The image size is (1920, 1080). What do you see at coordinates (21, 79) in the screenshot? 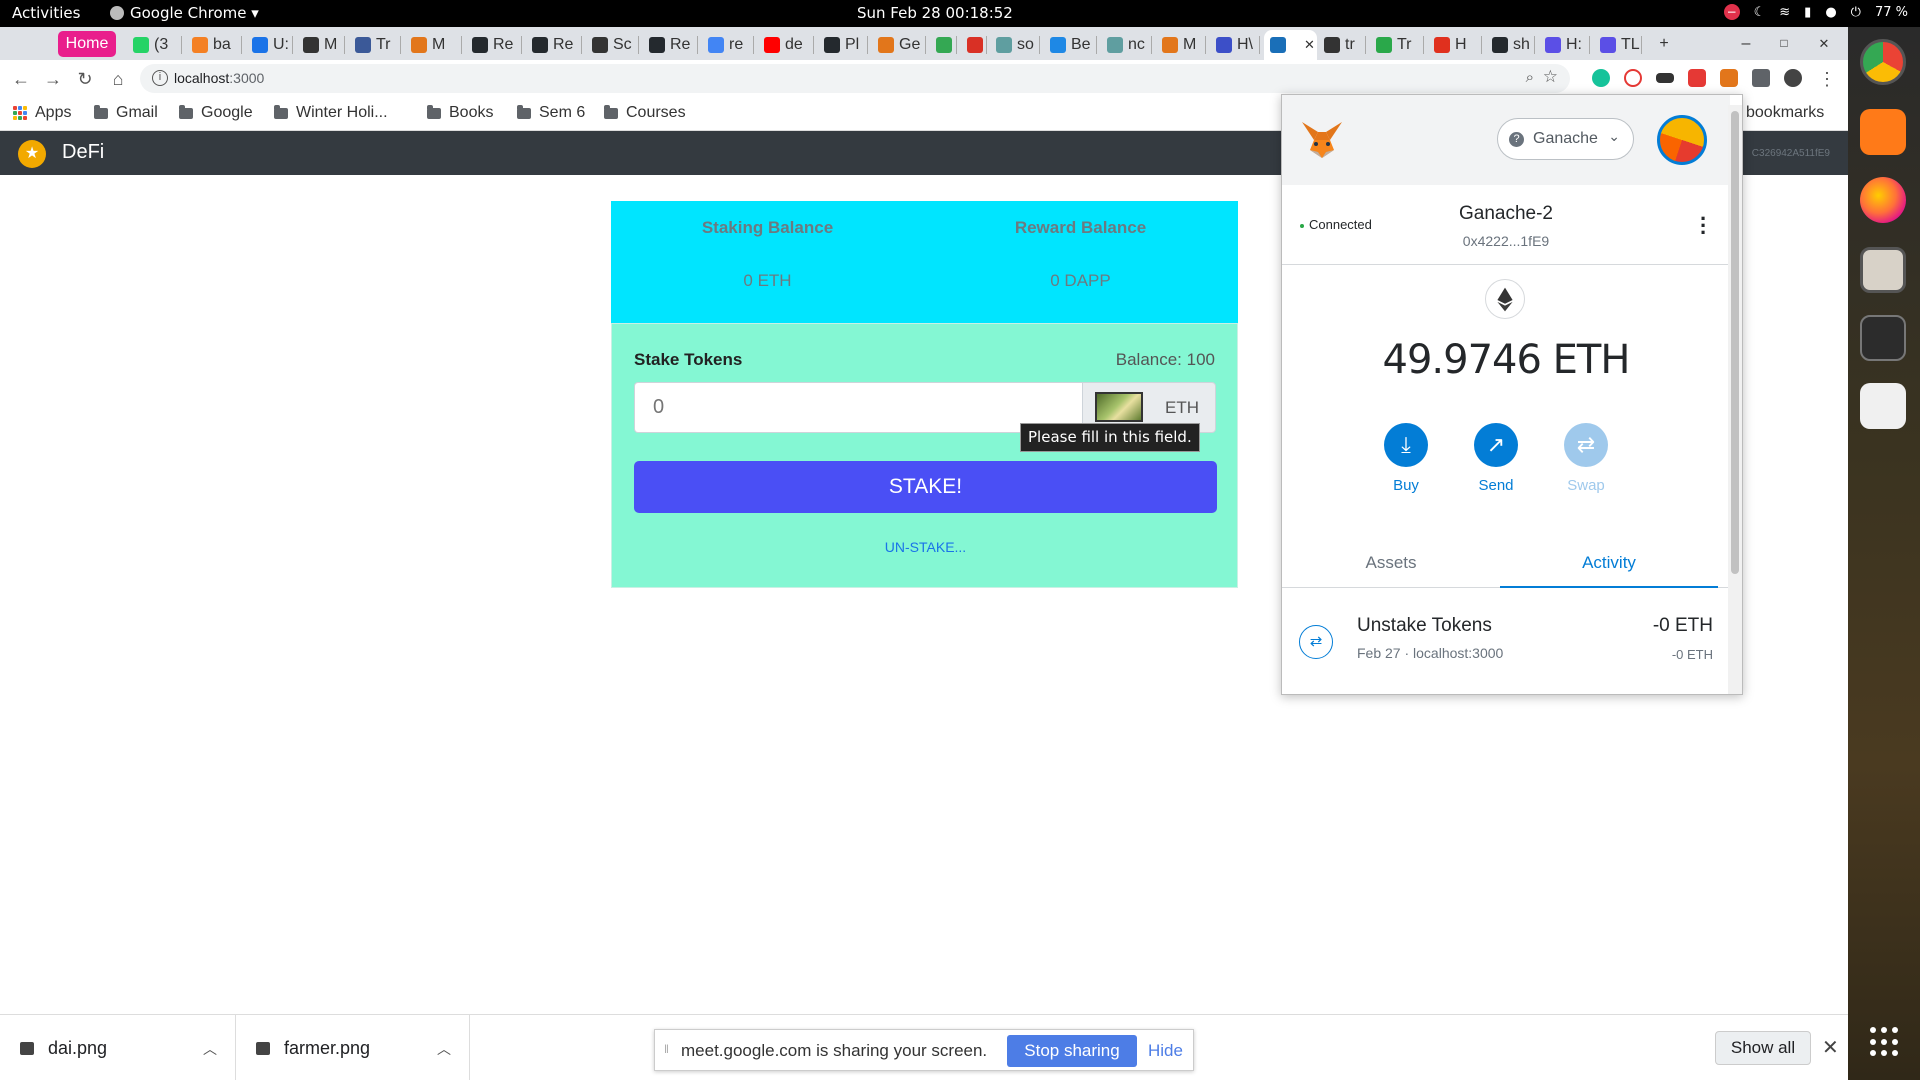
I see `back-icon: ←` at bounding box center [21, 79].